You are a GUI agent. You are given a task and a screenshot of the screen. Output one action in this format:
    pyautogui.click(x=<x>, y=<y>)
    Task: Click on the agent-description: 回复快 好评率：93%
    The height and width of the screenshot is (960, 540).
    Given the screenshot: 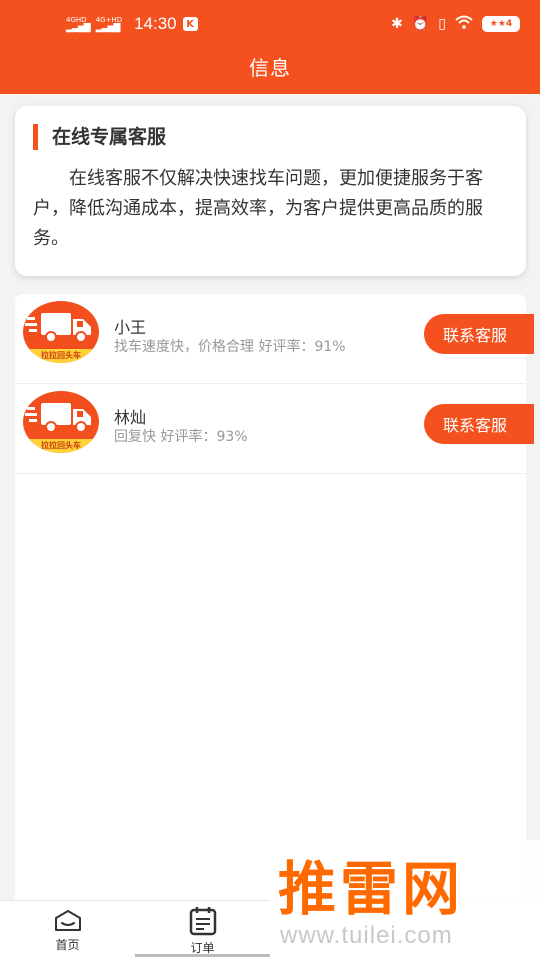 What is the action you would take?
    pyautogui.click(x=181, y=437)
    